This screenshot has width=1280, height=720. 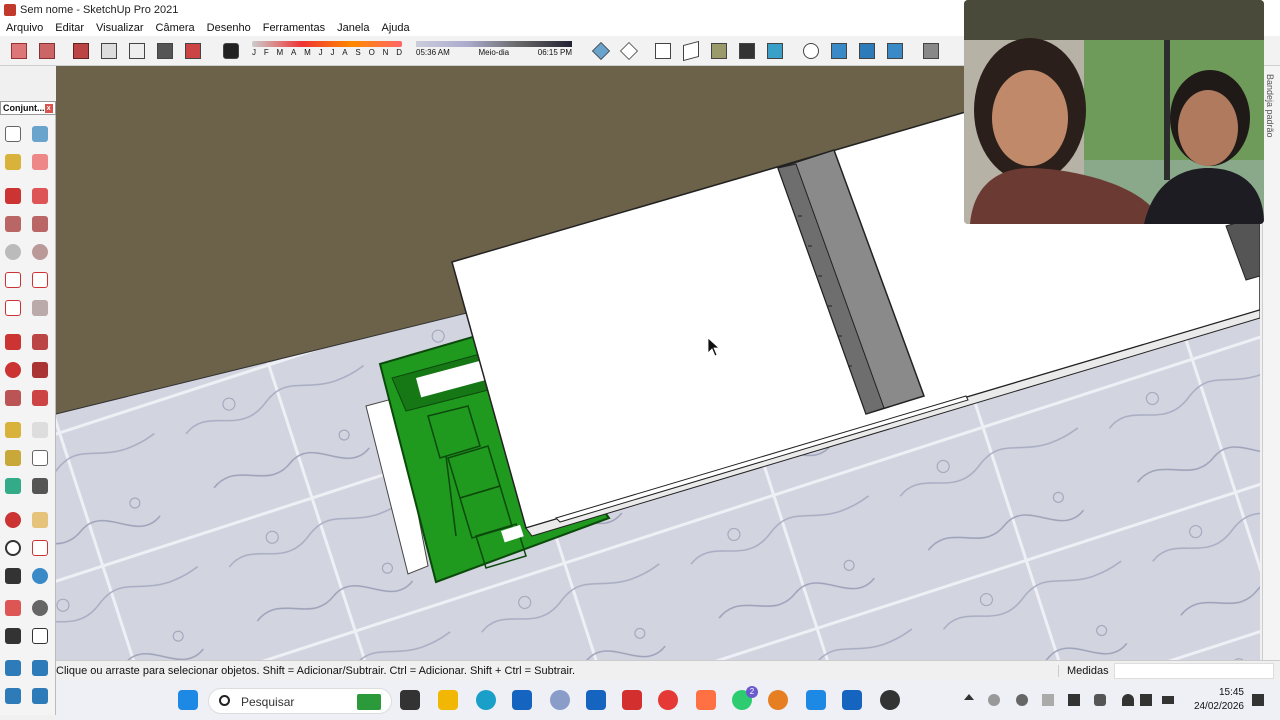 I want to click on menu-ferramentas: Ferramentas, so click(x=294, y=28).